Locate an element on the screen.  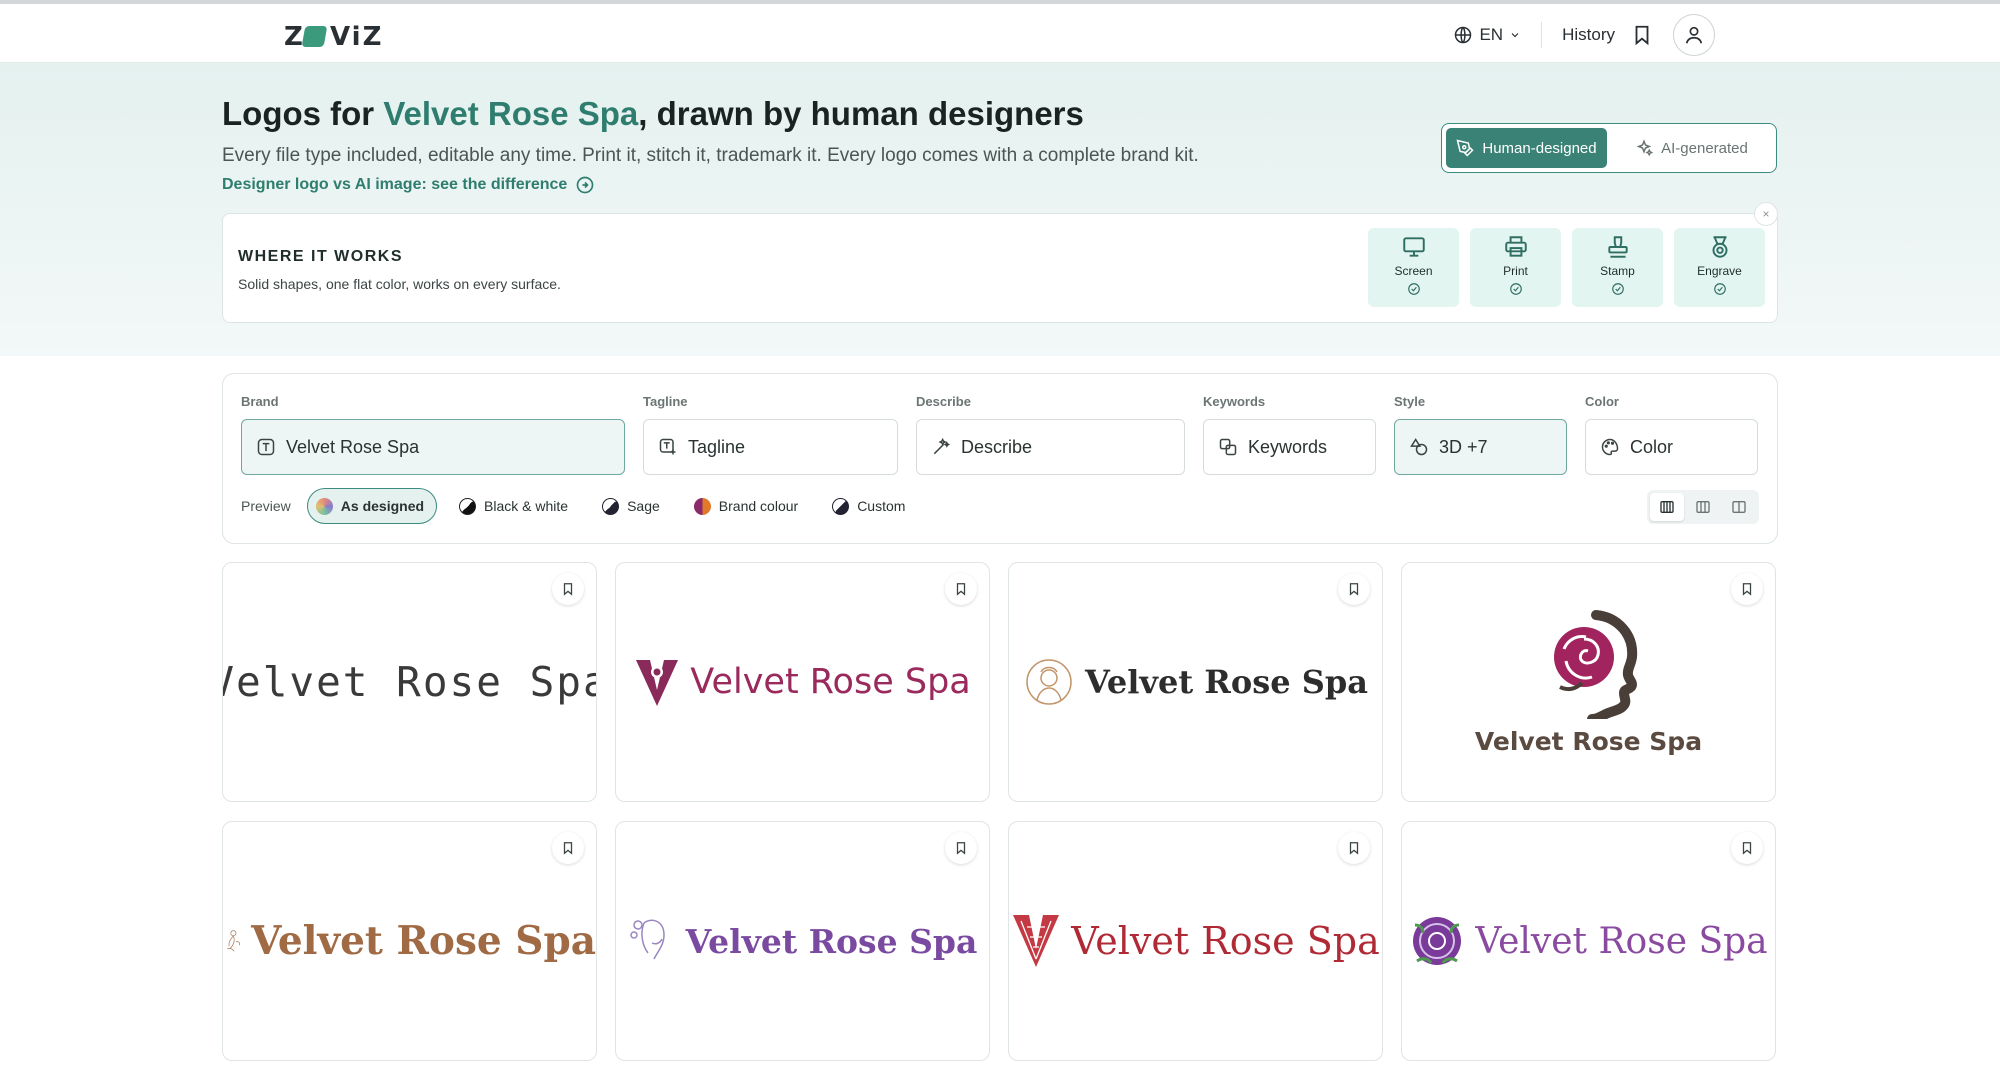
stamp-icon is located at coordinates (1617, 247).